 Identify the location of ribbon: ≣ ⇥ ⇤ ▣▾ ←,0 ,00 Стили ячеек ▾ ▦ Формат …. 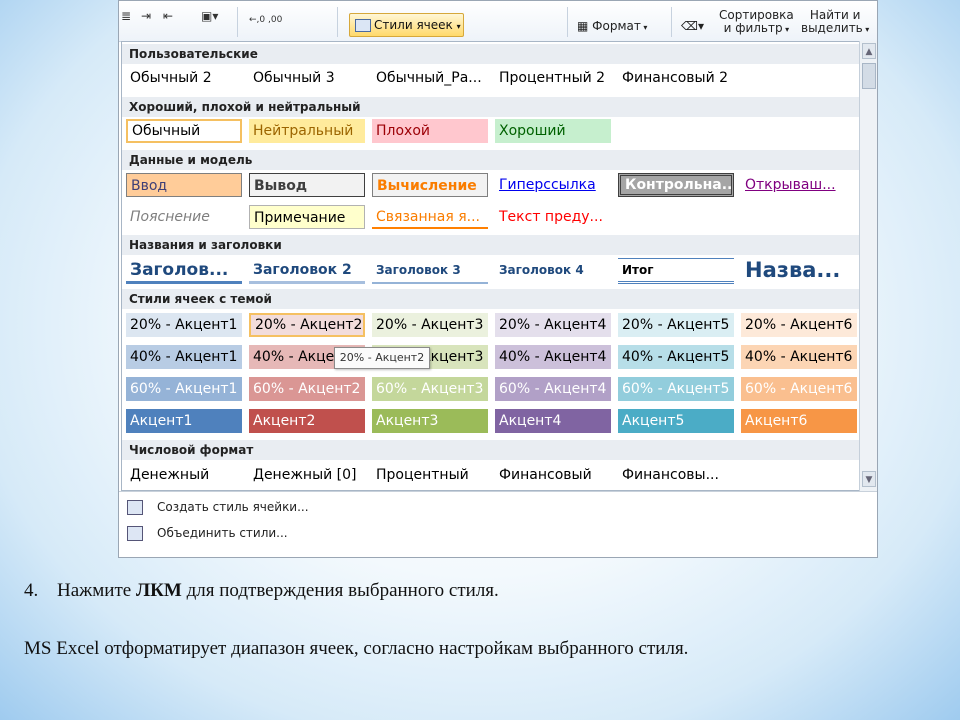
(498, 21).